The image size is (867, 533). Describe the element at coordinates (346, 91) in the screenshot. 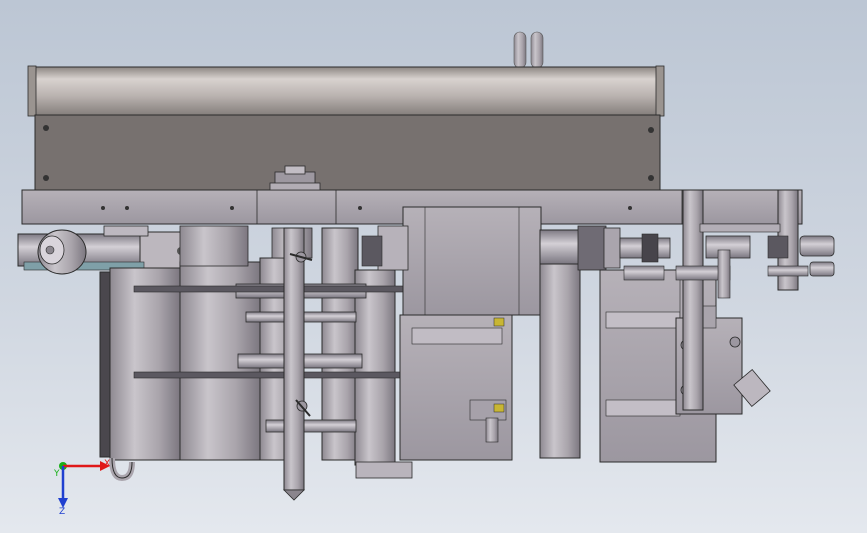

I see `main-tube` at that location.